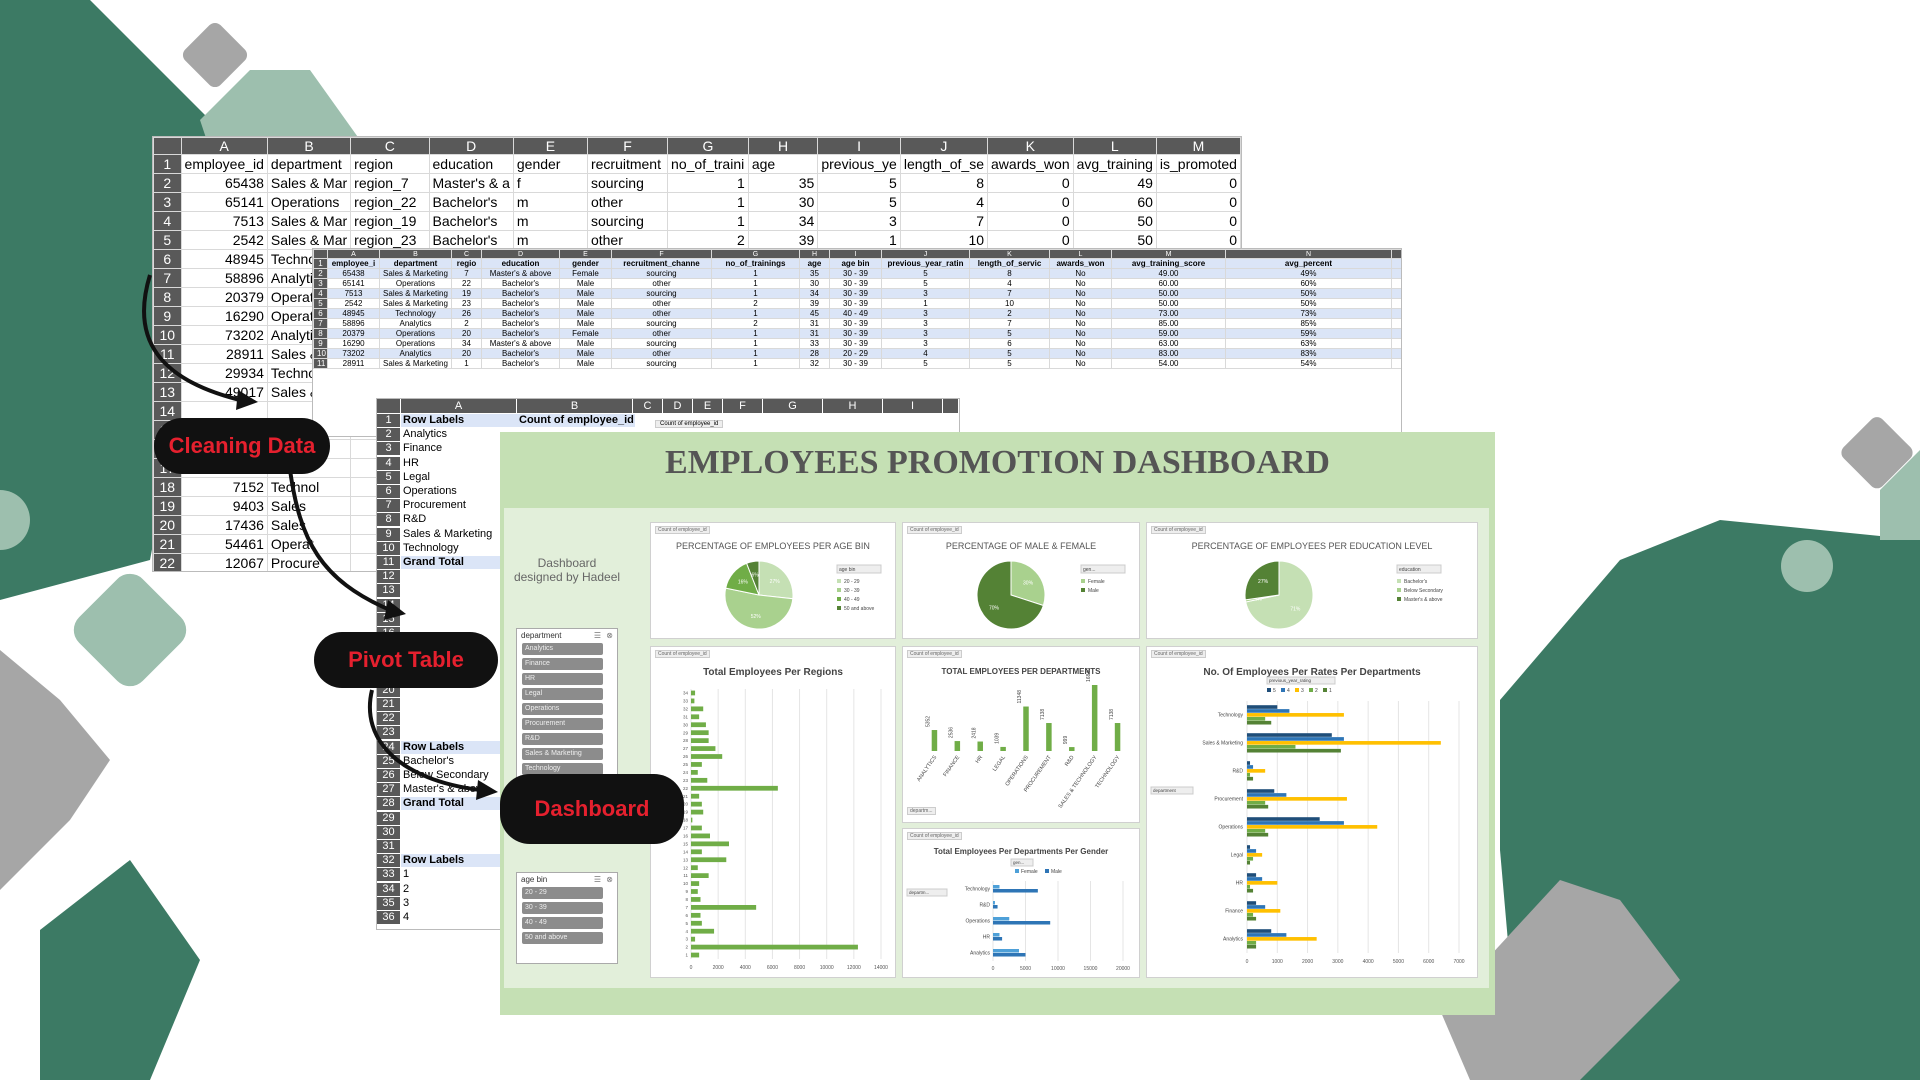  Describe the element at coordinates (852, 406) in the screenshot. I see `column-header: H` at that location.